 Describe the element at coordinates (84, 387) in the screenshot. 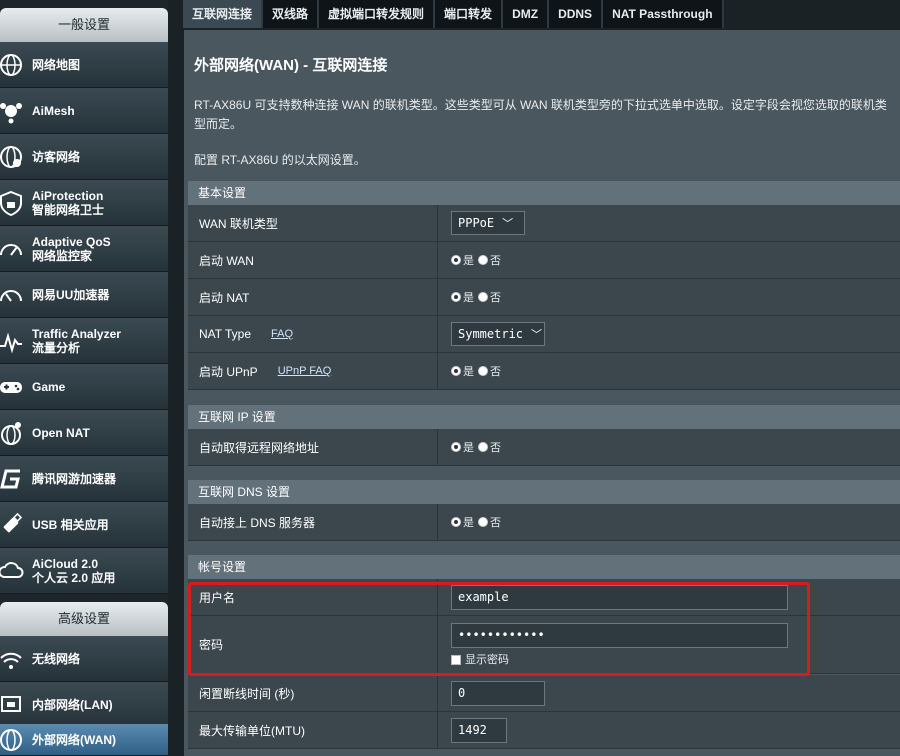

I see `sidebar-item-game: Game` at that location.